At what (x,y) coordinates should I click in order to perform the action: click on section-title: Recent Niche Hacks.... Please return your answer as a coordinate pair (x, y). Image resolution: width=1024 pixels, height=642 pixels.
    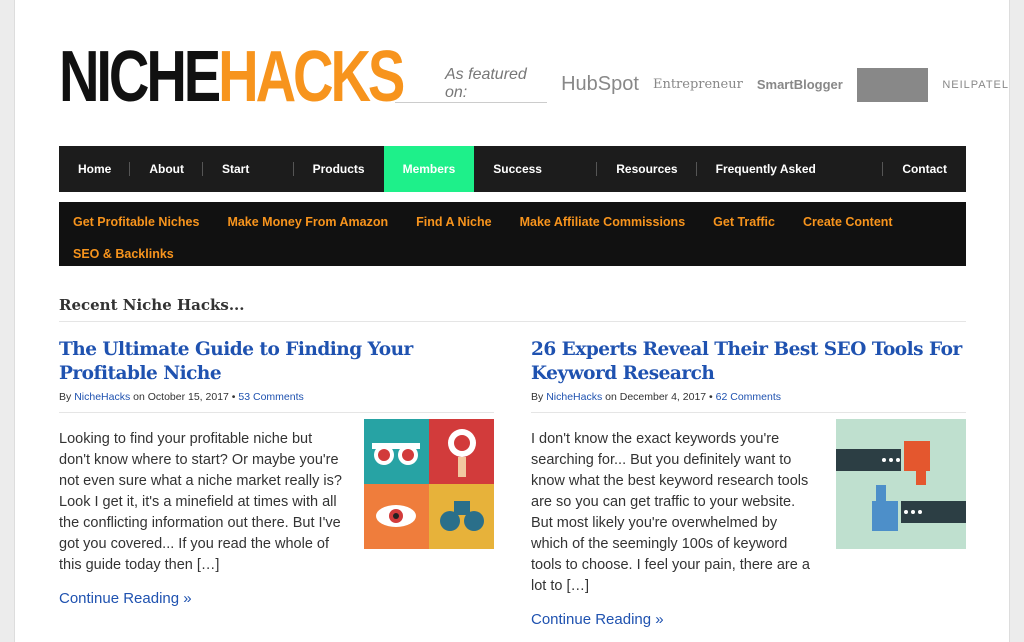
    Looking at the image, I should click on (512, 309).